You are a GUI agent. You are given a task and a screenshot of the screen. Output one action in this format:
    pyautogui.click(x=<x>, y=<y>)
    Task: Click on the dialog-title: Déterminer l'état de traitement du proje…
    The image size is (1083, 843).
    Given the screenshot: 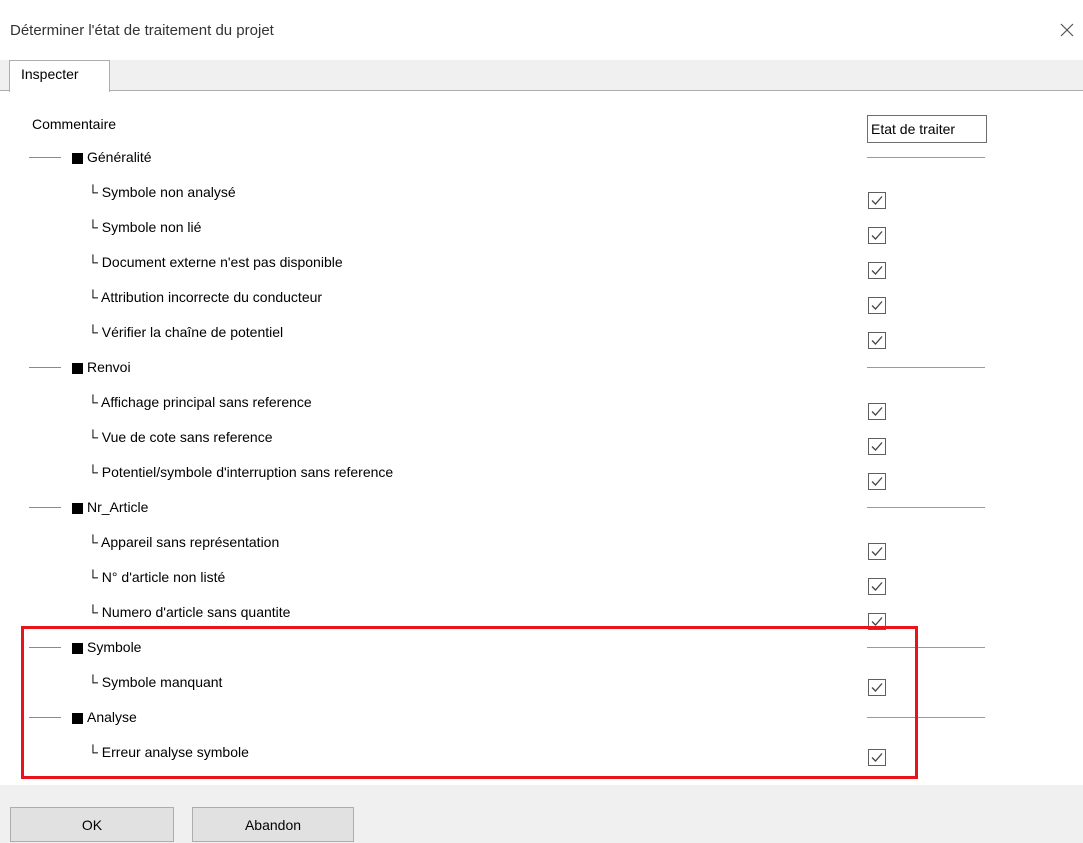 What is the action you would take?
    pyautogui.click(x=142, y=30)
    